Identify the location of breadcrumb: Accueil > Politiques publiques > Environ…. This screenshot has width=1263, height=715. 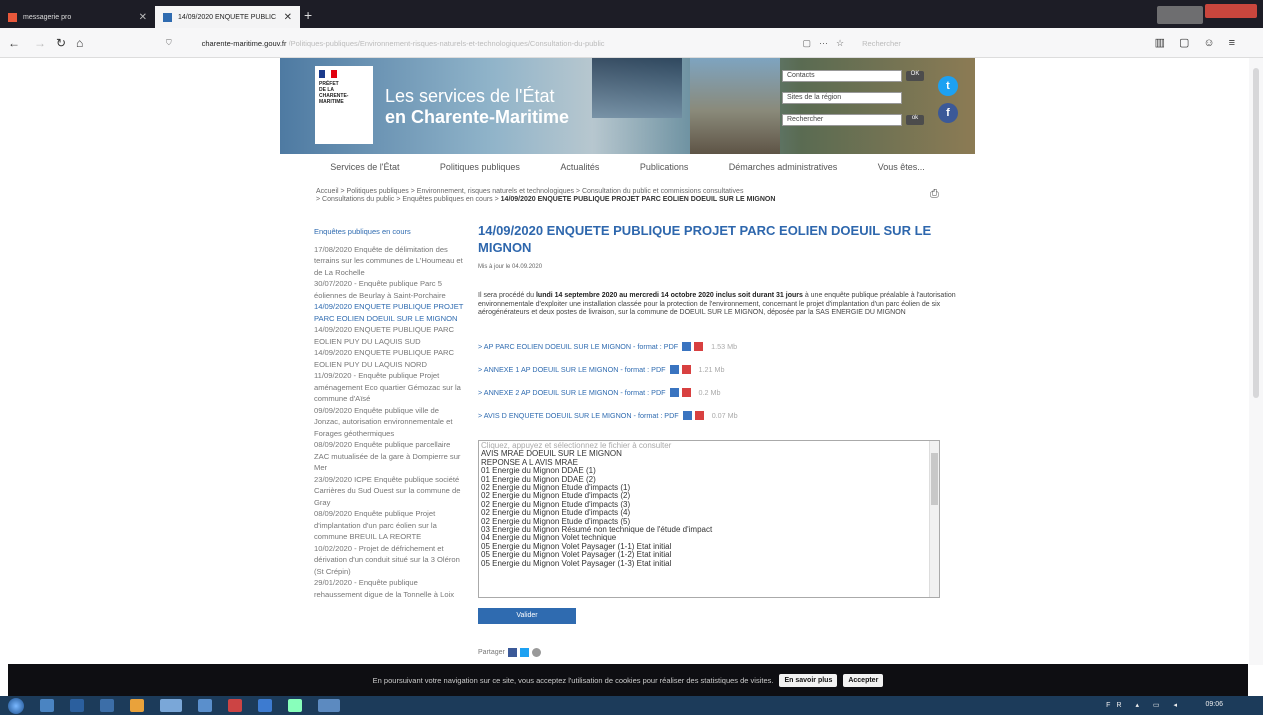
(576, 196).